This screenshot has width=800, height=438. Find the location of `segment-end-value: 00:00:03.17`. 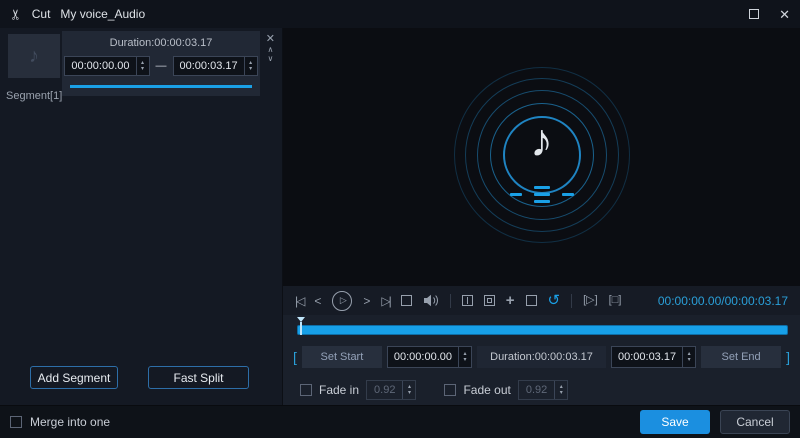

segment-end-value: 00:00:03.17 is located at coordinates (209, 66).